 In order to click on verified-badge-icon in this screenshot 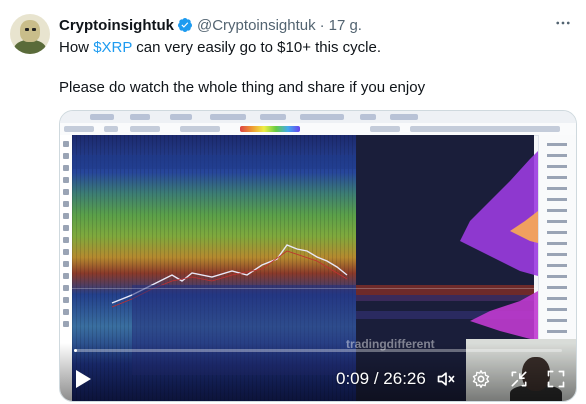, I will do `click(184, 25)`.